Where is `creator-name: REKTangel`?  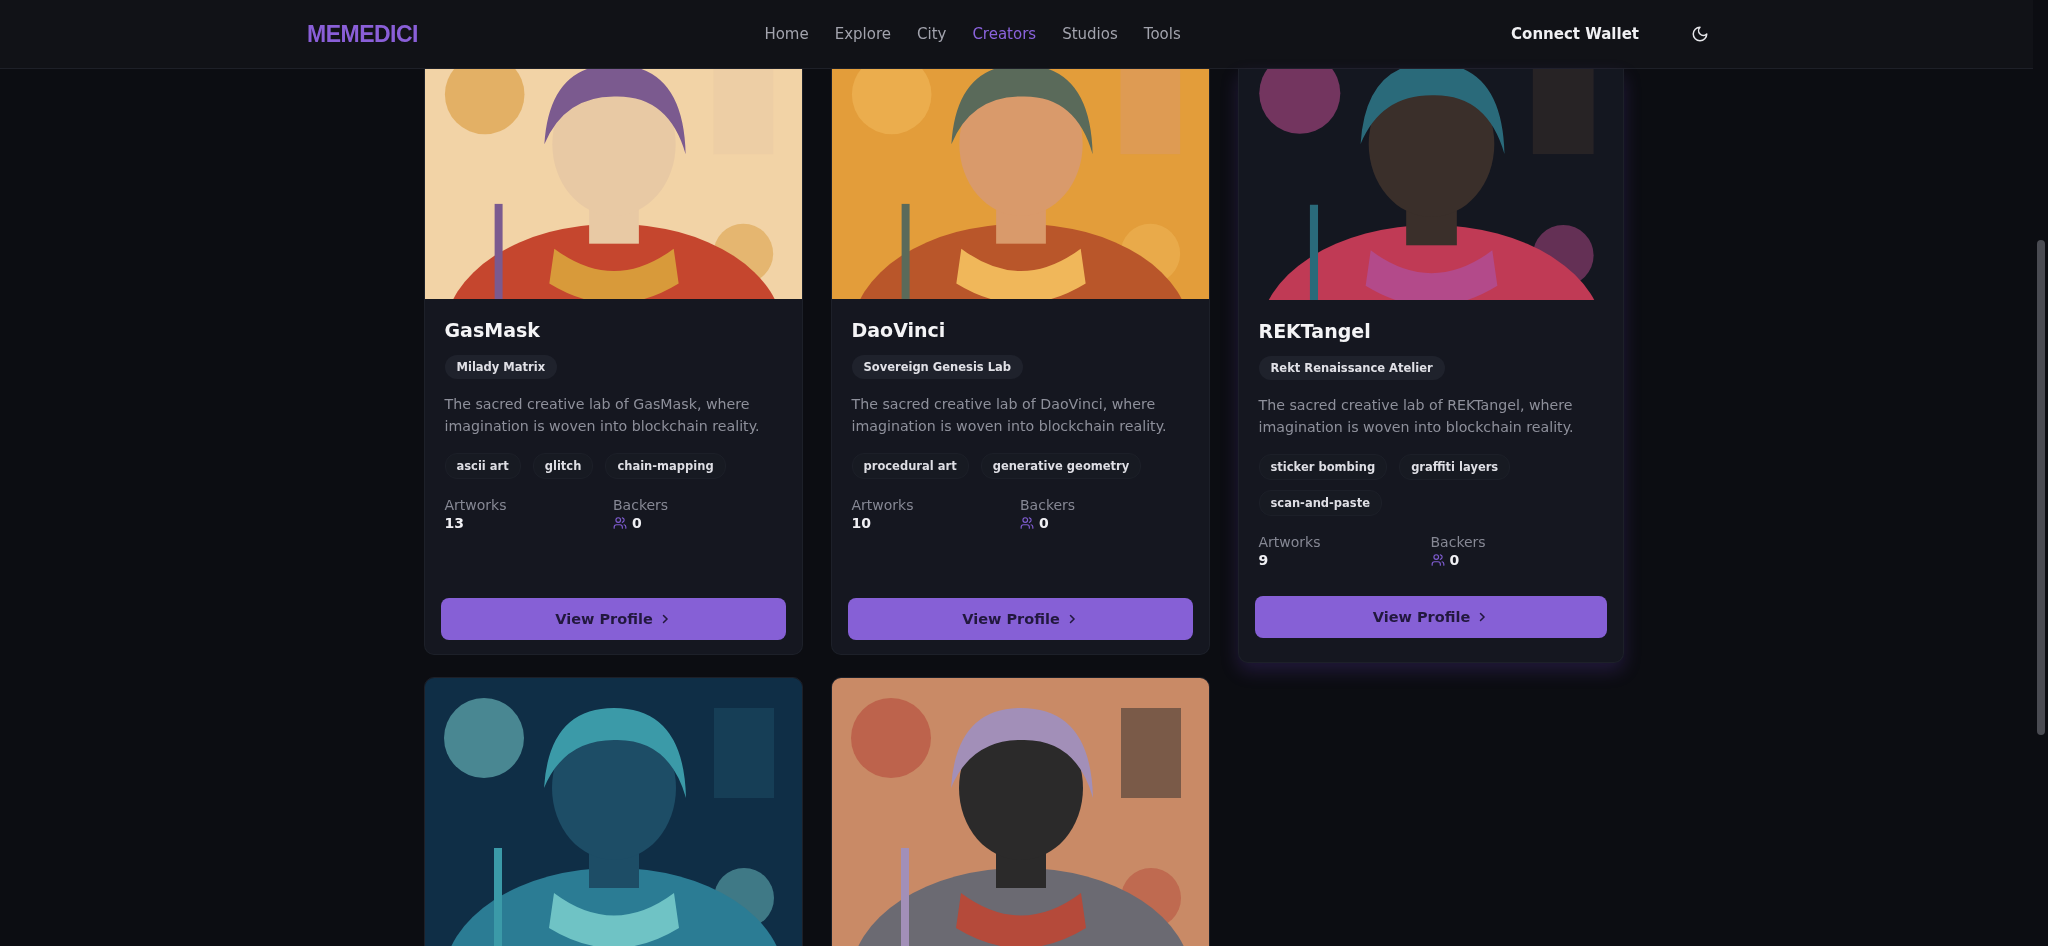 creator-name: REKTangel is located at coordinates (1315, 331).